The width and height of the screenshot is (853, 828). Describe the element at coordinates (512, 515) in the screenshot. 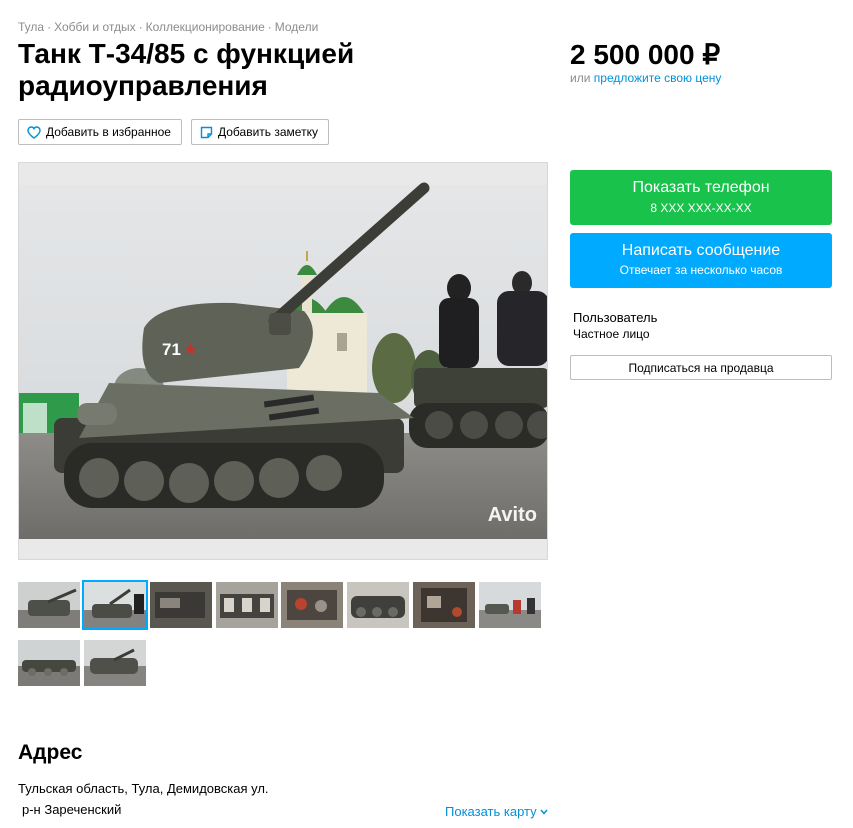

I see `avito-watermark: Avito` at that location.